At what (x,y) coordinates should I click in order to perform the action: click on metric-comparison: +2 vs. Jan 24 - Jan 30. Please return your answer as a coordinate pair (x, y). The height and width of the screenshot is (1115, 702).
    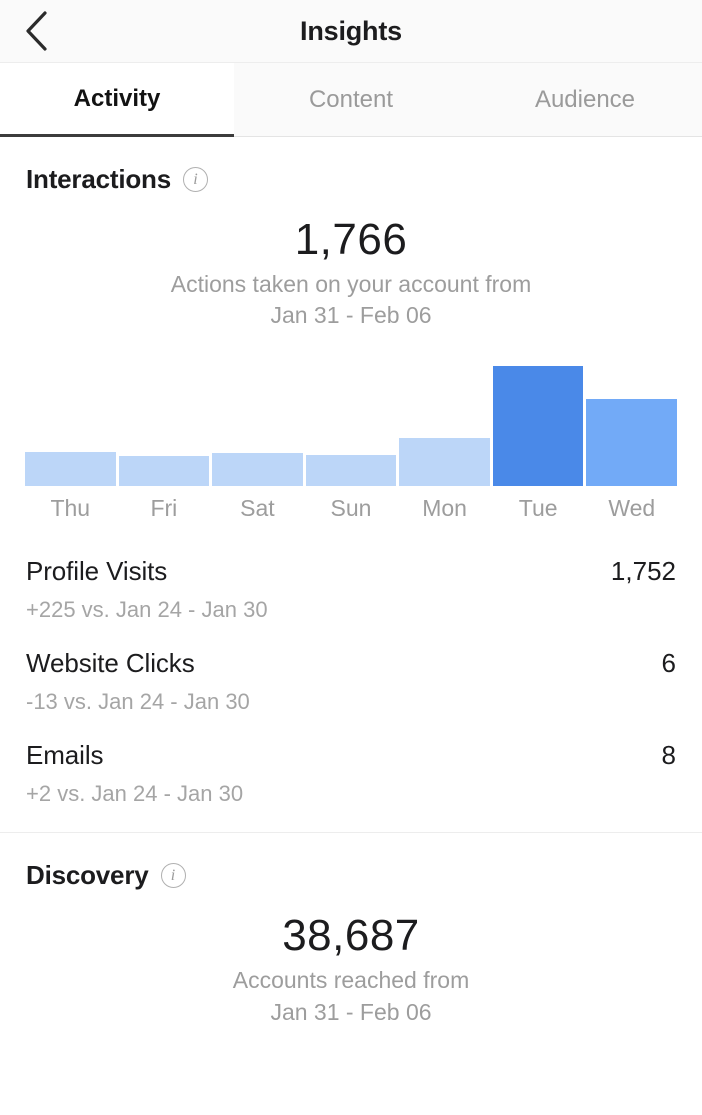
    Looking at the image, I should click on (135, 794).